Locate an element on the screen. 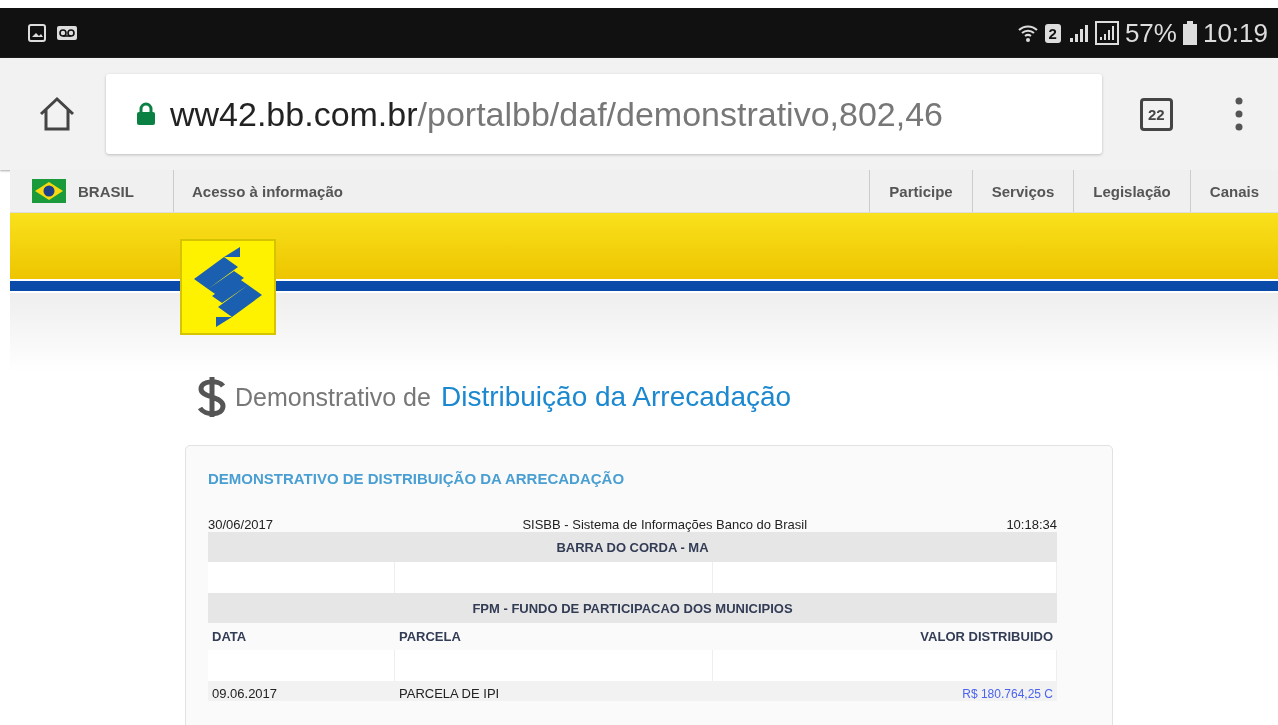 The height and width of the screenshot is (725, 1278). section-header: FPM - FUNDO DE PARTICIPACAO DOS MUNICIPIOS is located at coordinates (632, 608).